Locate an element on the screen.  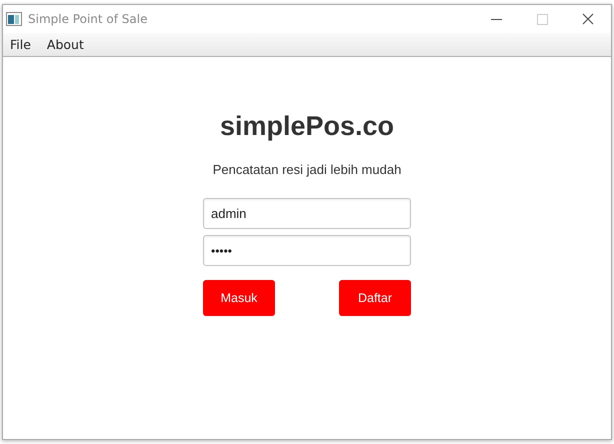
menu-item: File is located at coordinates (22, 44).